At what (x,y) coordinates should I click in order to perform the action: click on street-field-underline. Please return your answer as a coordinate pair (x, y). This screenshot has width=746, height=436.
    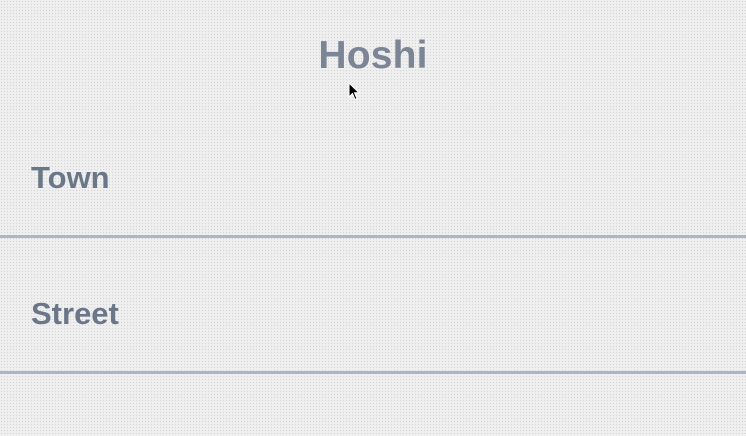
    Looking at the image, I should click on (373, 372).